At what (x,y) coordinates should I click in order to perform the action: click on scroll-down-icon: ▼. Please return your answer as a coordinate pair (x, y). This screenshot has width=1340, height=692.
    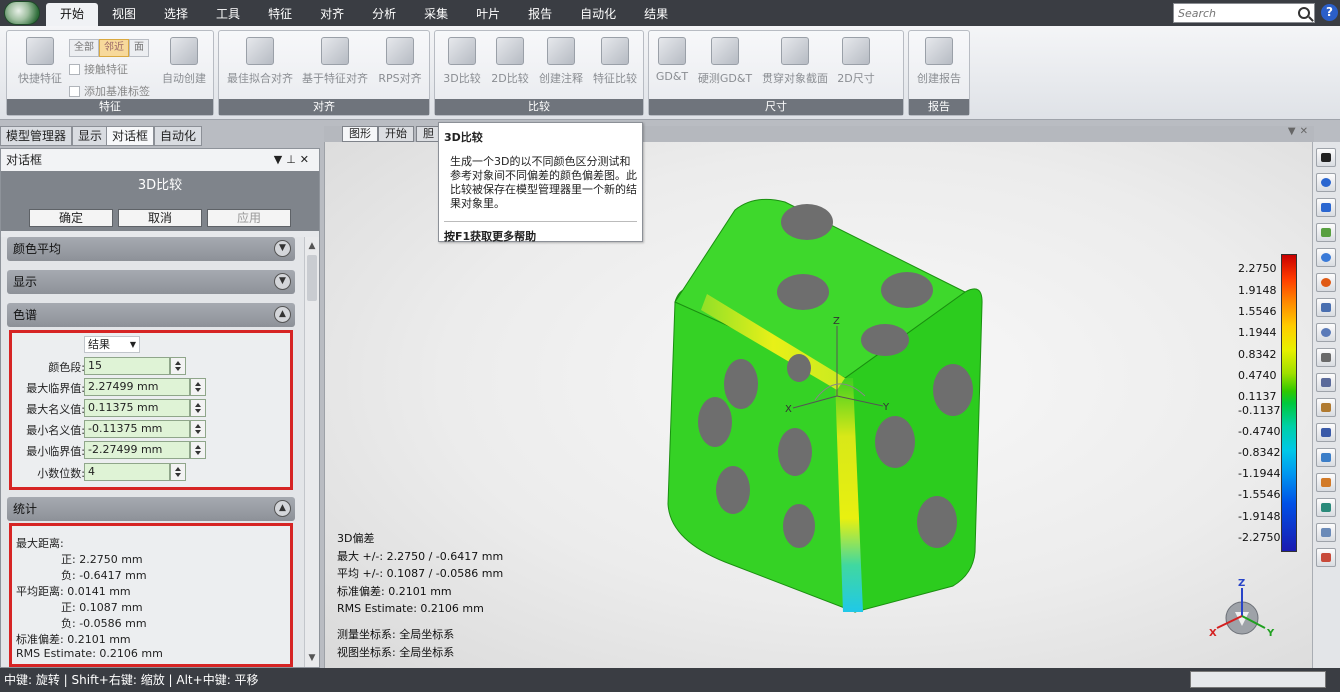
    Looking at the image, I should click on (312, 658).